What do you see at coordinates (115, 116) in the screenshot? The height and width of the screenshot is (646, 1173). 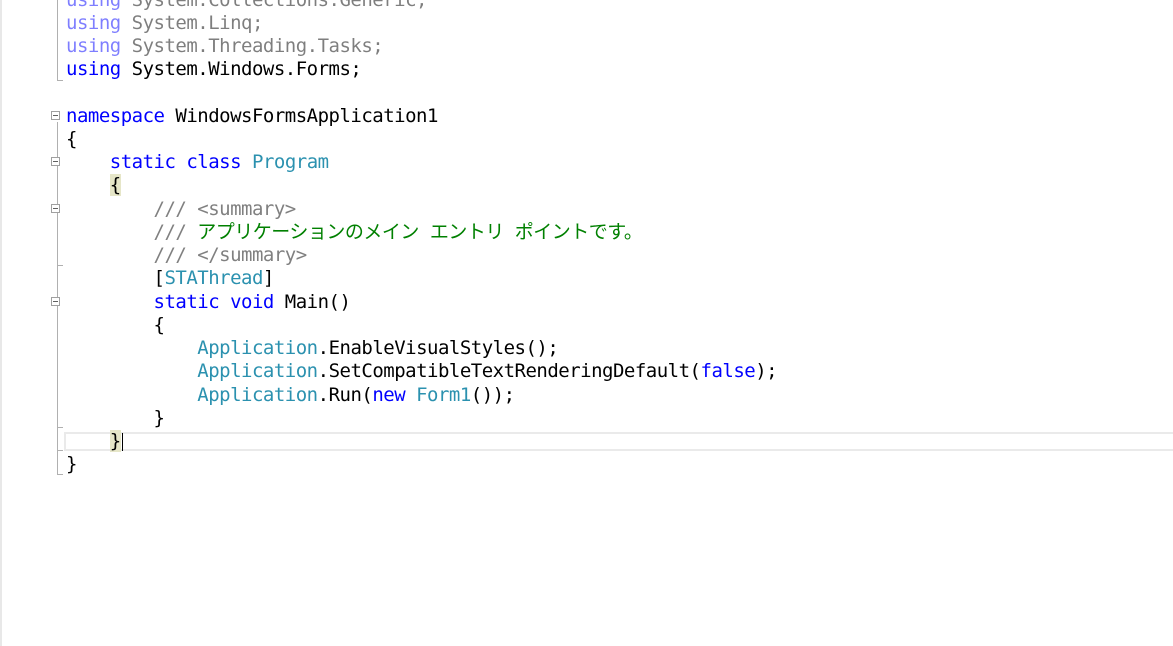 I see `keyword: namespace` at bounding box center [115, 116].